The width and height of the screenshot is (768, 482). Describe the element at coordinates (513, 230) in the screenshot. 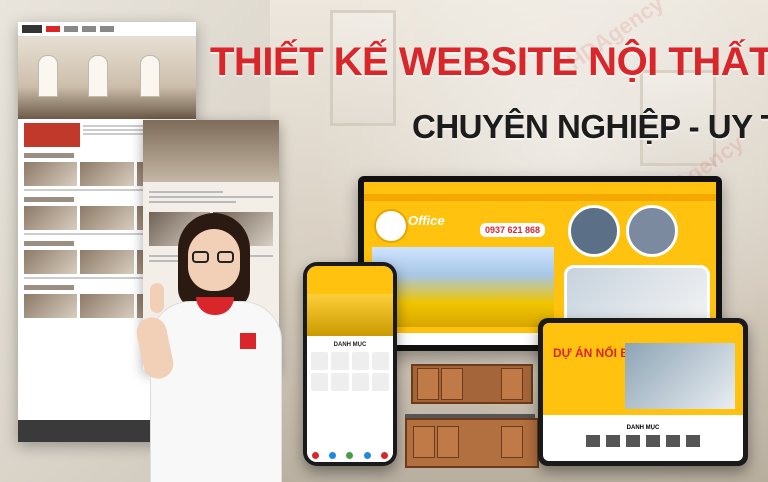

I see `monitor-phone-number: 0937 621 868` at that location.